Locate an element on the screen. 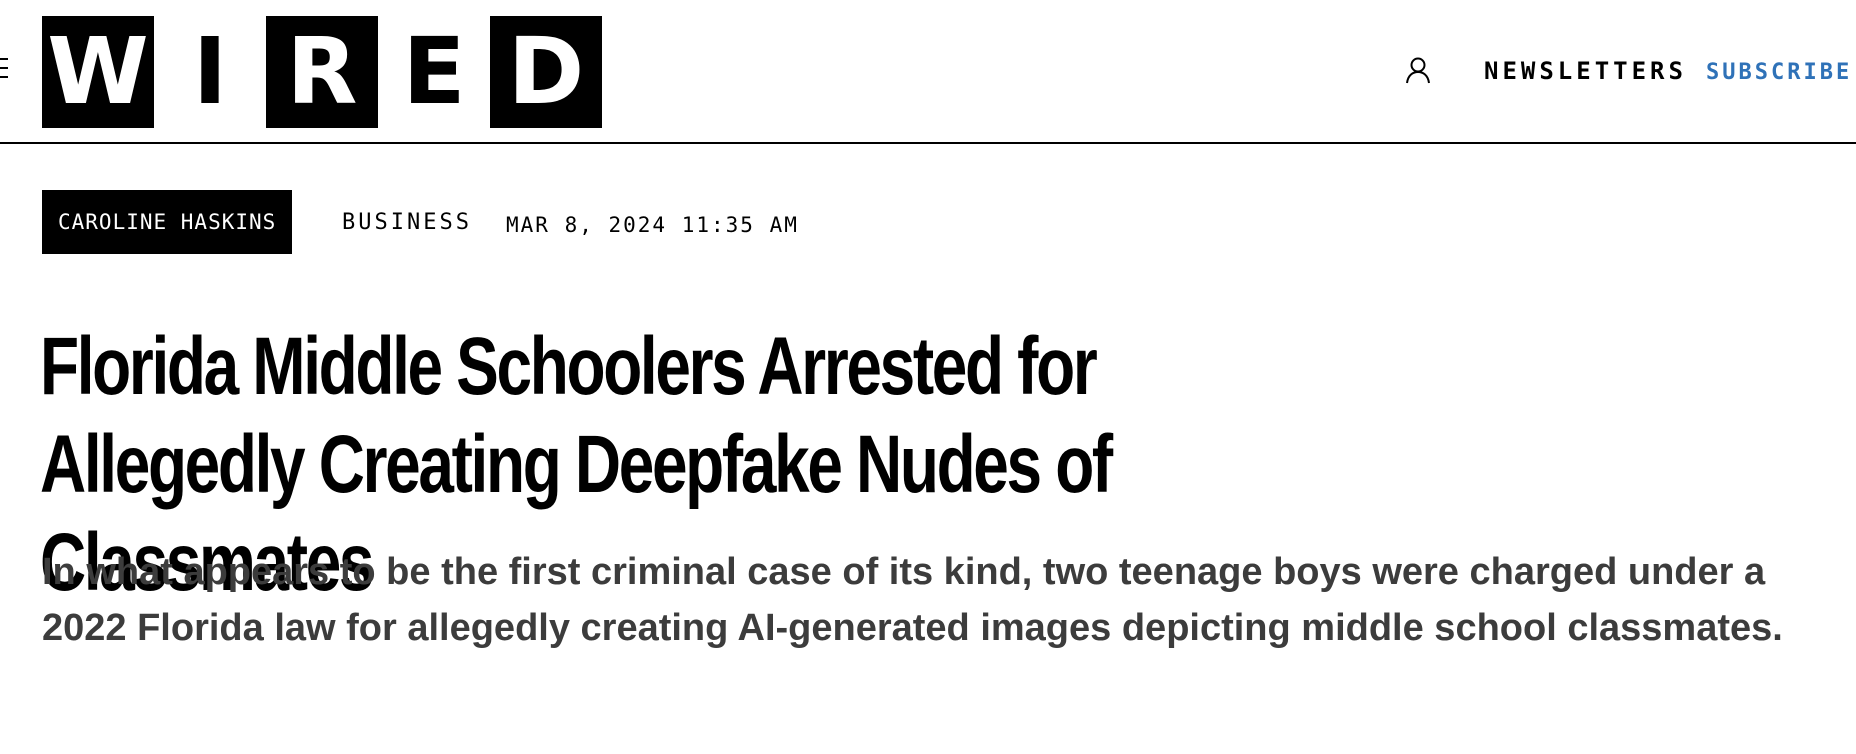  user-icon-graphic is located at coordinates (1418, 70).